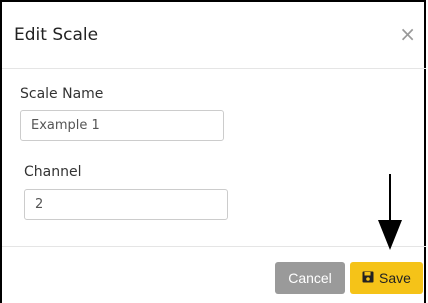 This screenshot has height=303, width=428. What do you see at coordinates (395, 278) in the screenshot?
I see `save-button-label: Save` at bounding box center [395, 278].